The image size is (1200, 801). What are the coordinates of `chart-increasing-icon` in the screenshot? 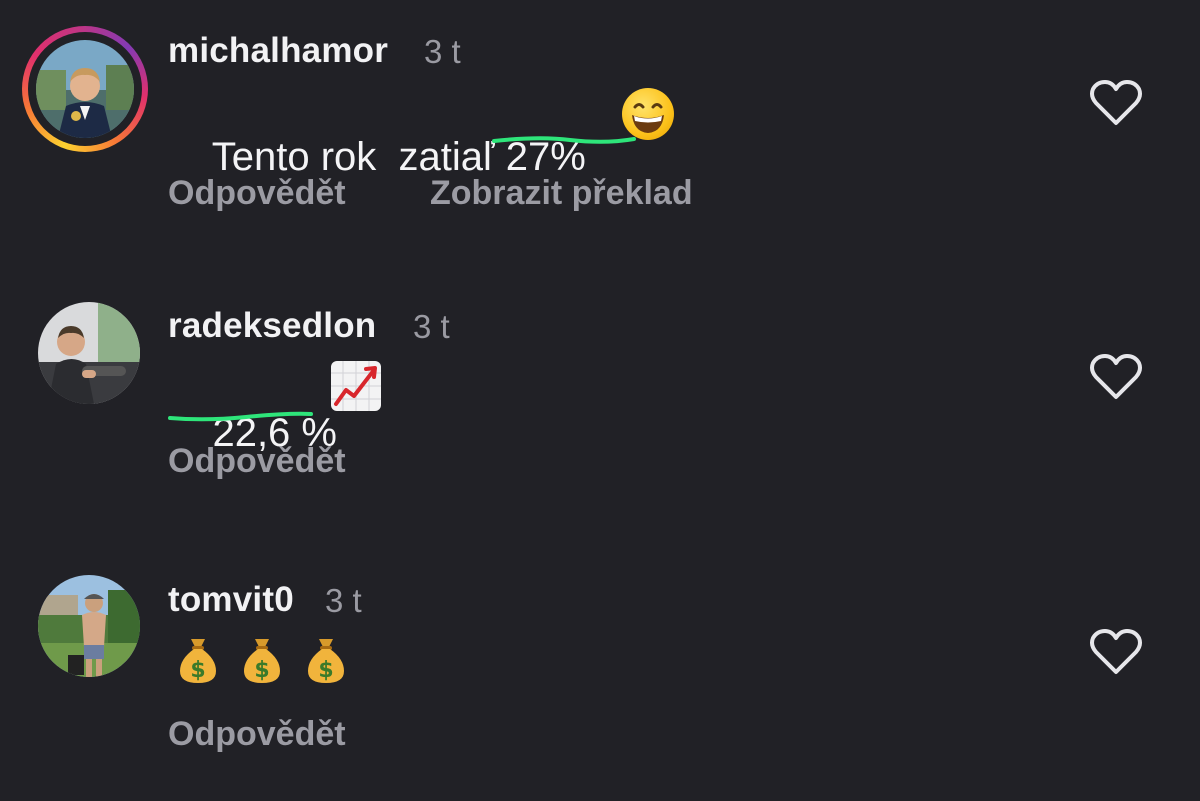 It's located at (356, 386).